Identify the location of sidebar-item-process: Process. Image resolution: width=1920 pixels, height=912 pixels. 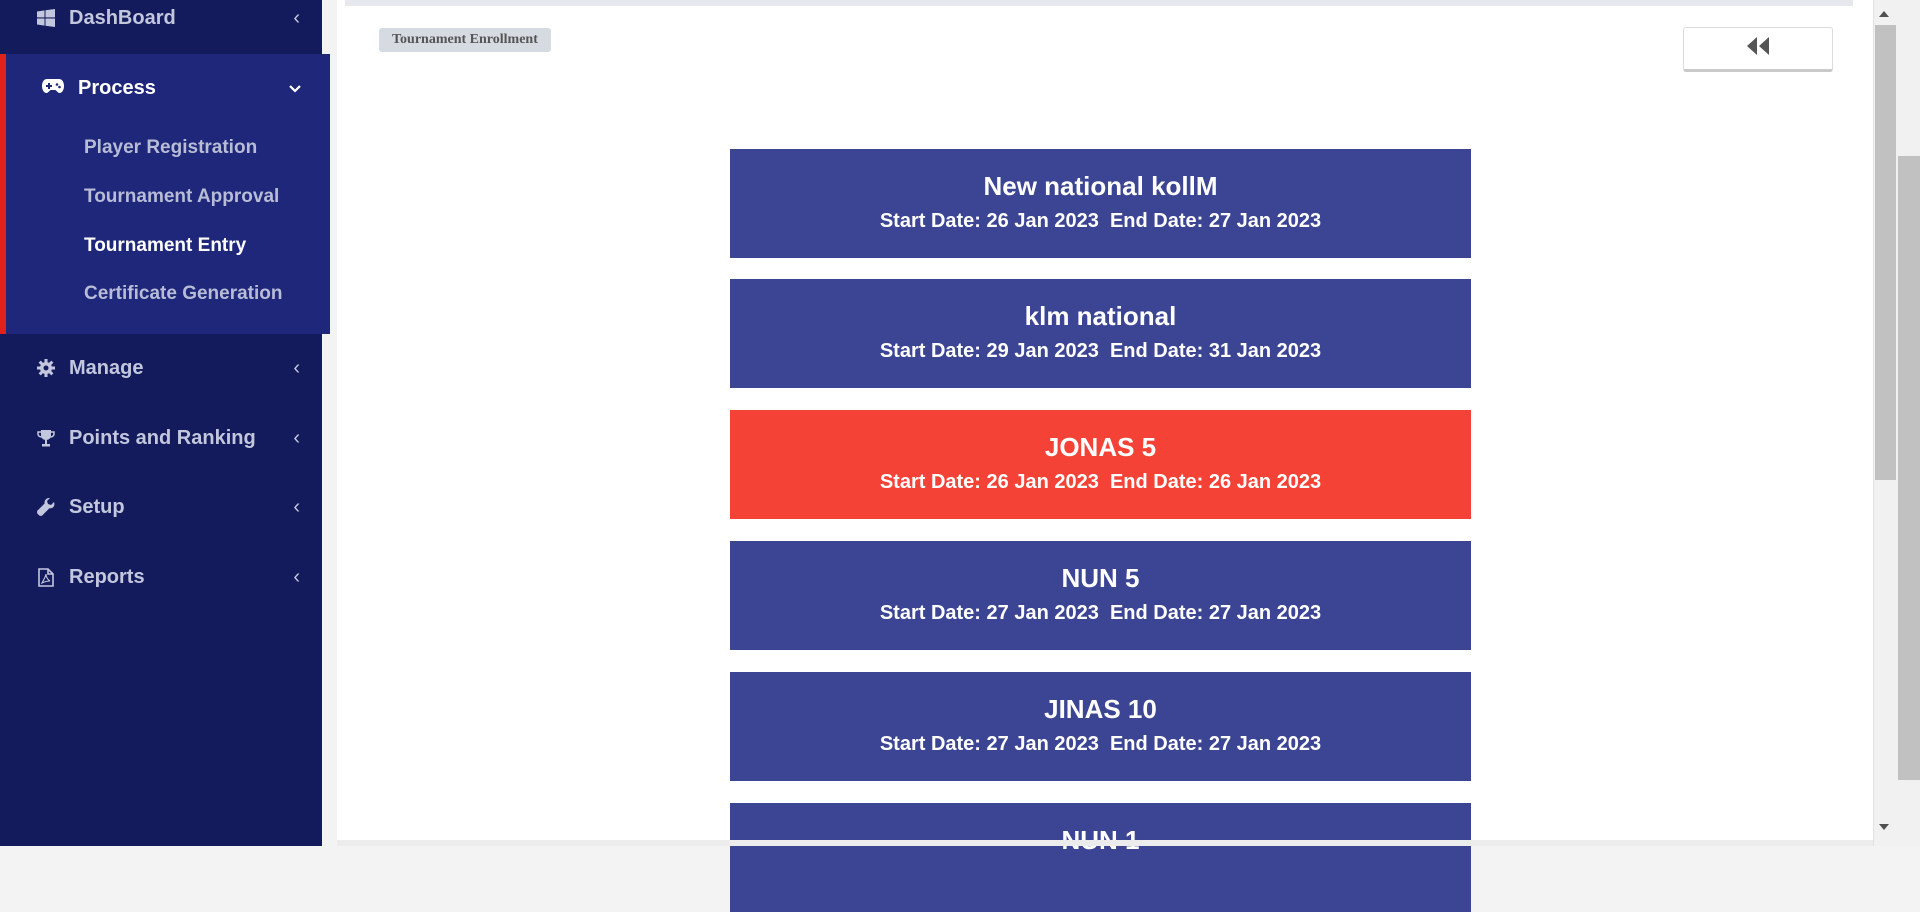
(168, 88).